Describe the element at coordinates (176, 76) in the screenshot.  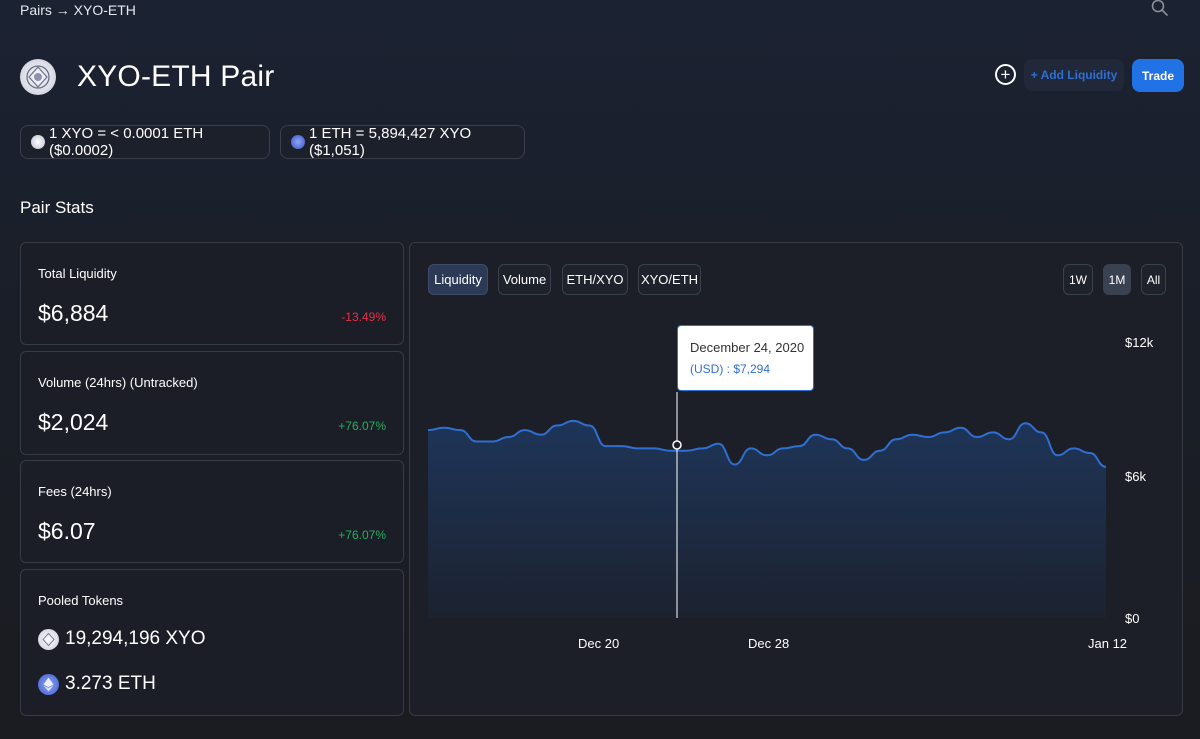
I see `page-title: XYO-ETH Pair` at that location.